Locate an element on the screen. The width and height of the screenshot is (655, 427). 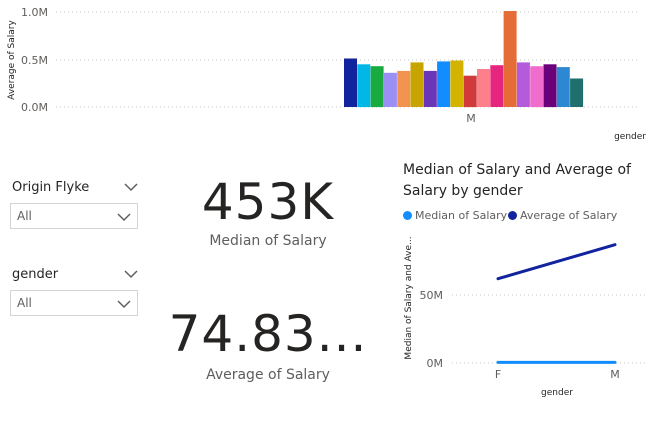
line-series is located at coordinates (556, 303).